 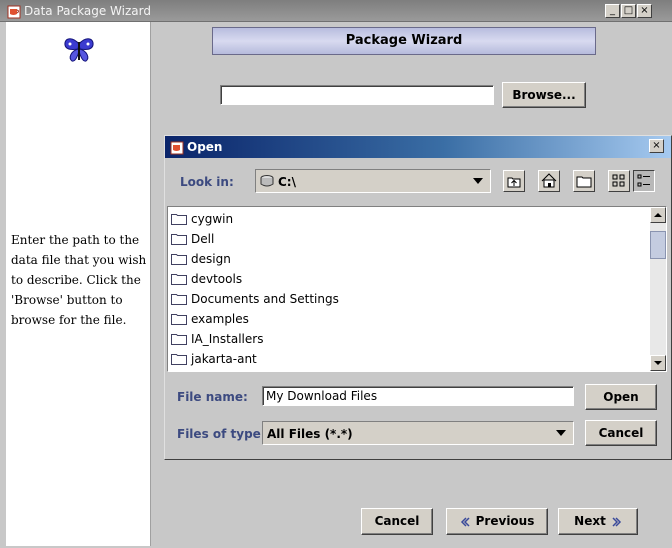 I want to click on files-of-type-combo: All Files (*.*), so click(x=418, y=433).